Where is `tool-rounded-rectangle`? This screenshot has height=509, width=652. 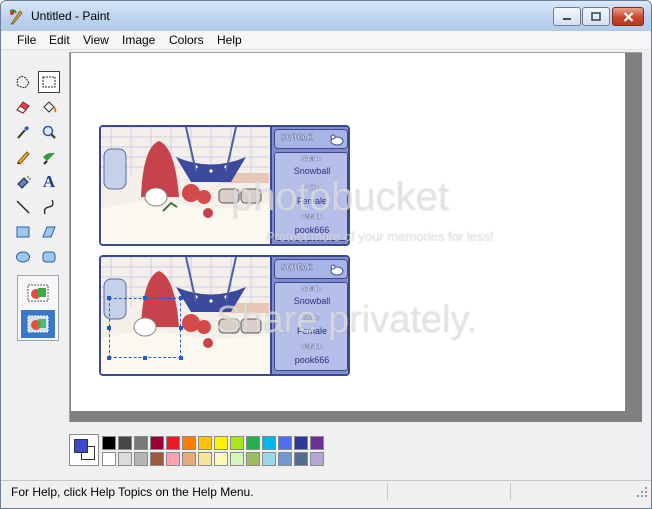 tool-rounded-rectangle is located at coordinates (49, 257).